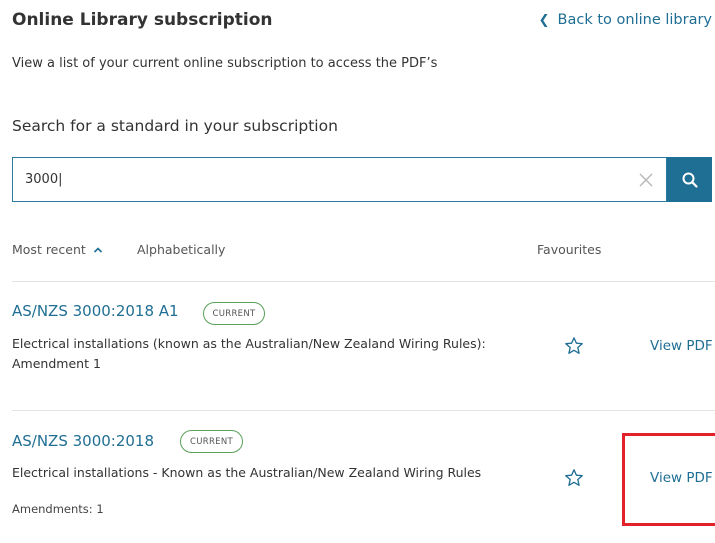 The width and height of the screenshot is (715, 543). Describe the element at coordinates (95, 311) in the screenshot. I see `standard-title-link: AS/NZS 3000:2018 A1` at that location.